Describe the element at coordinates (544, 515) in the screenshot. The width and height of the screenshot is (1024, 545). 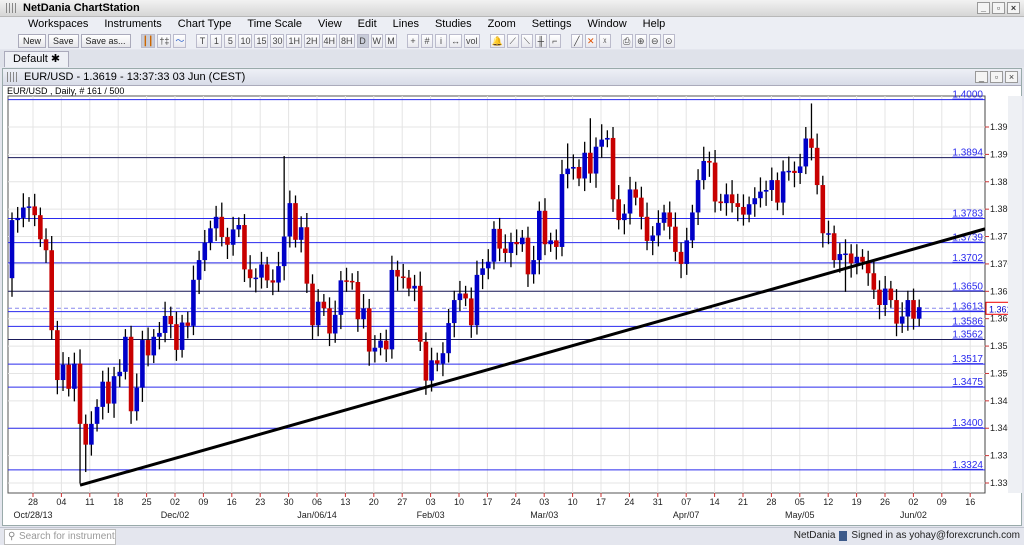
I see `x-month-label: Mar/03` at that location.